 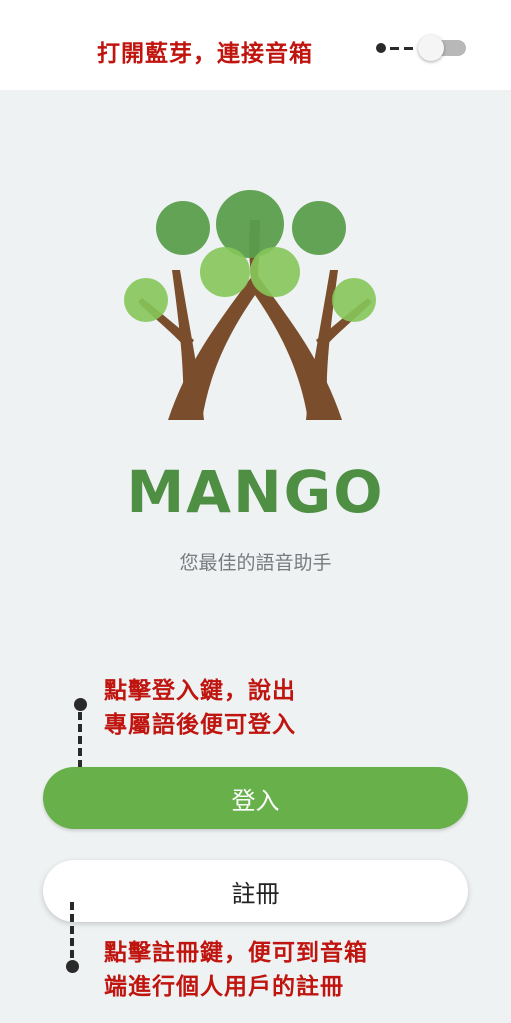 I want to click on login-button-label: 登入, so click(x=255, y=800).